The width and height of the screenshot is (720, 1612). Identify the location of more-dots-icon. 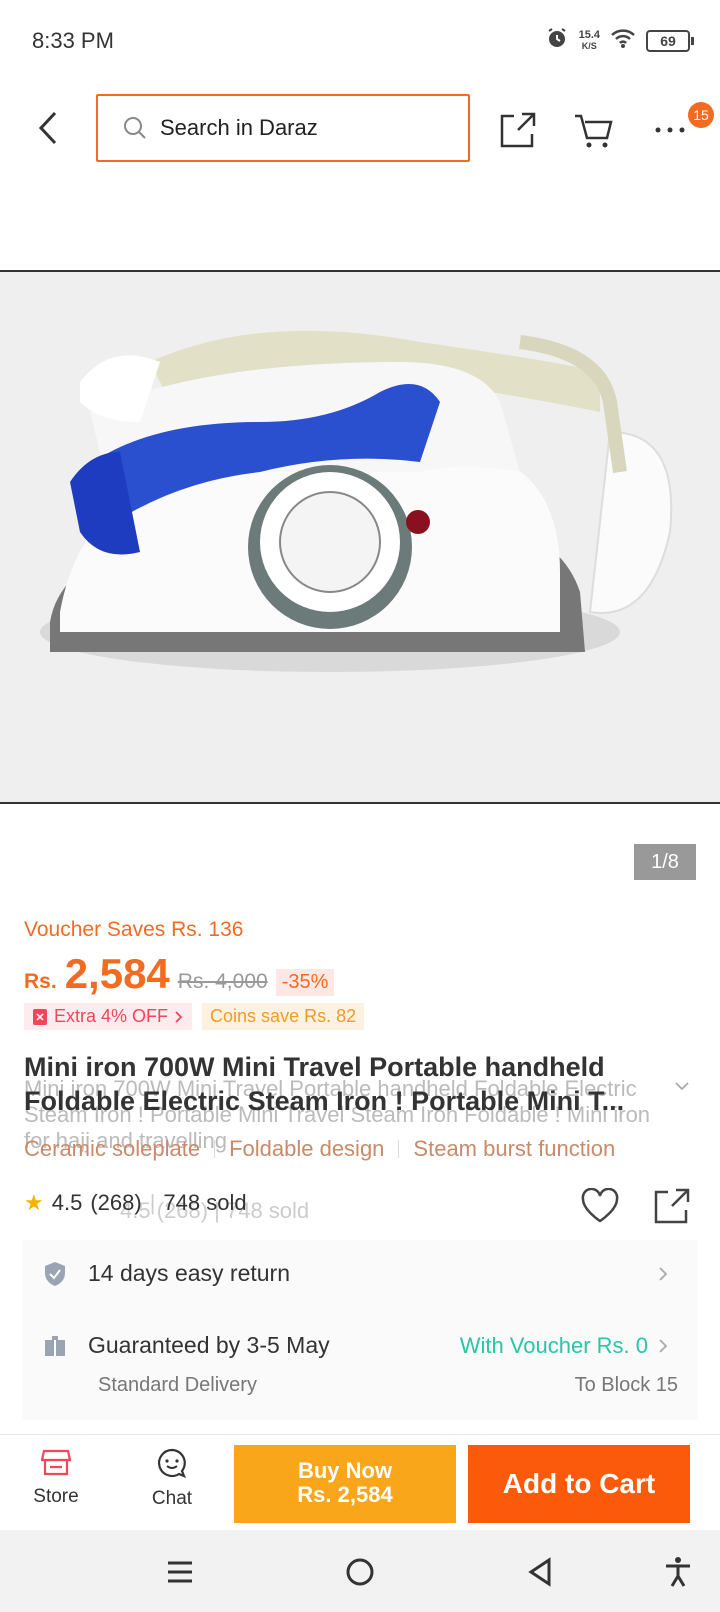
(670, 130).